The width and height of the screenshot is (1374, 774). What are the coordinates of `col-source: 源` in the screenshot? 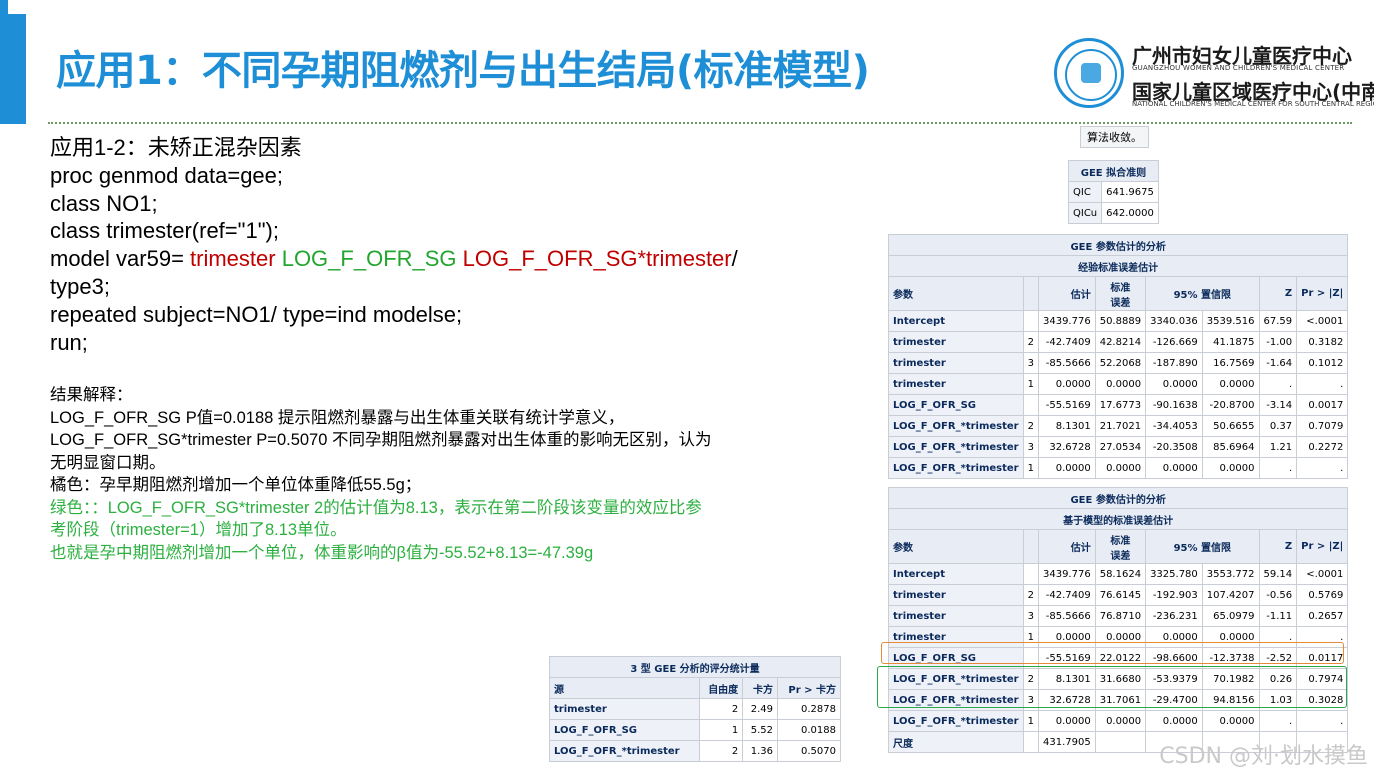 It's located at (624, 688).